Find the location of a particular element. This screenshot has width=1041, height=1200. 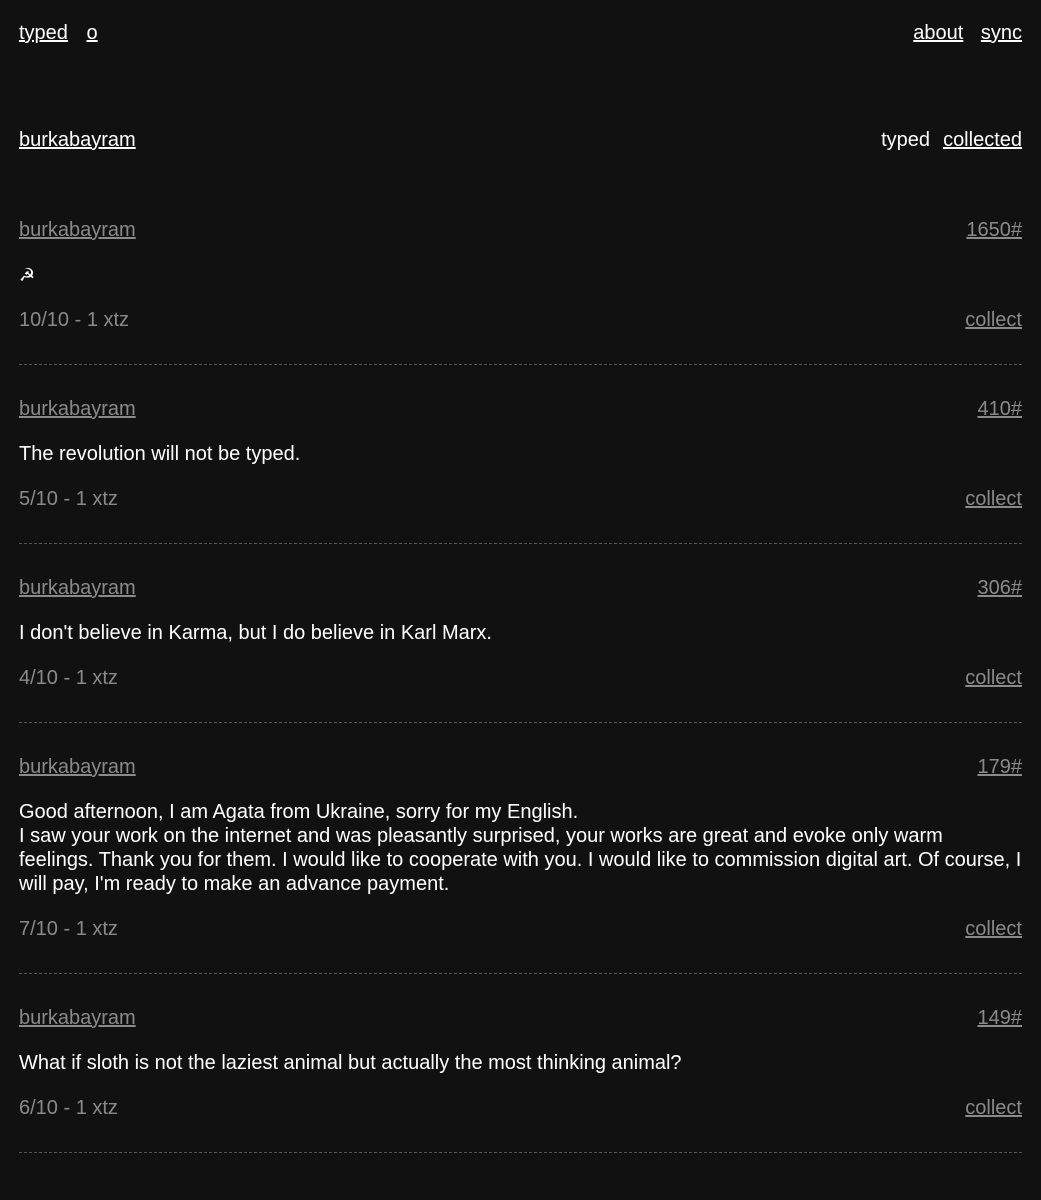

post-id-link: 410# is located at coordinates (1000, 409).